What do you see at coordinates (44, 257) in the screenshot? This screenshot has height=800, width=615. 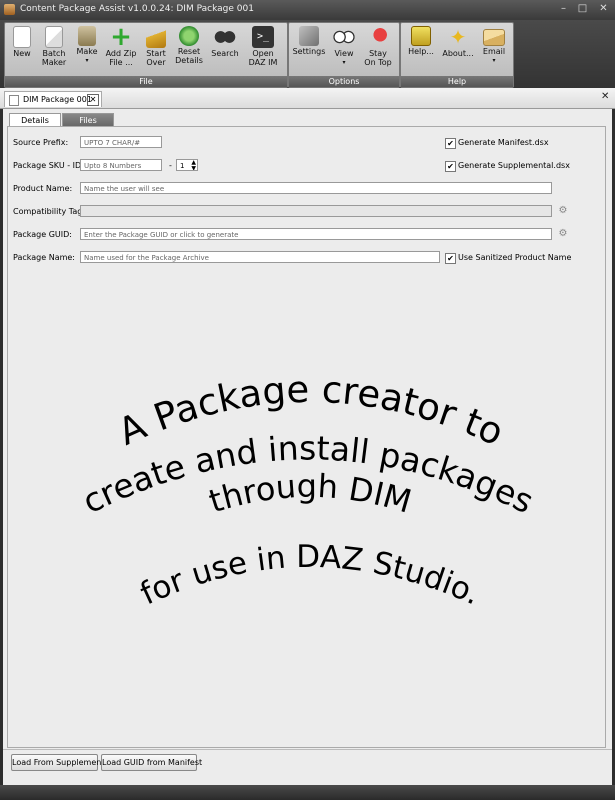 I see `package-name-label: Package Name:` at bounding box center [44, 257].